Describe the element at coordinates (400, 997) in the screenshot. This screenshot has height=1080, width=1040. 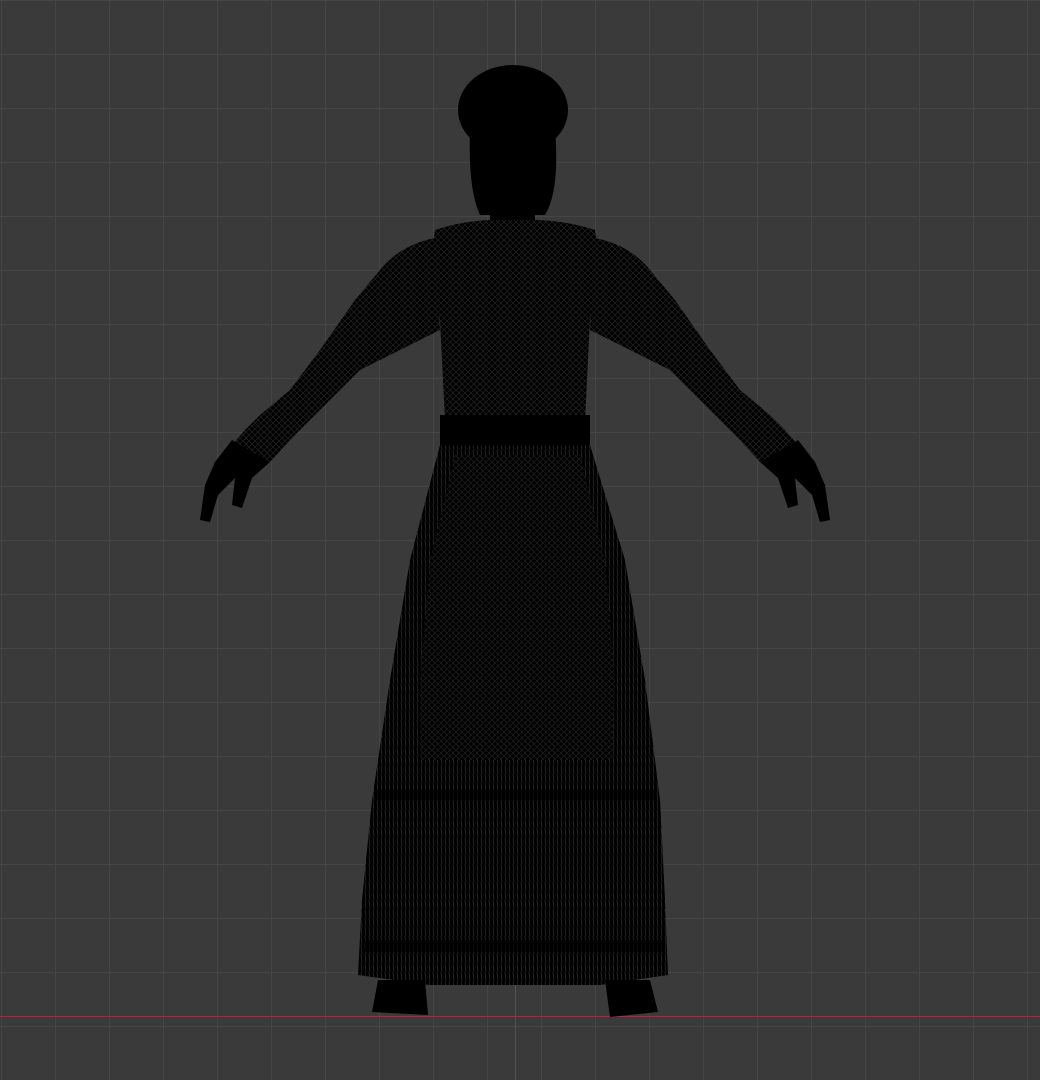
I see `figure-left-foot` at that location.